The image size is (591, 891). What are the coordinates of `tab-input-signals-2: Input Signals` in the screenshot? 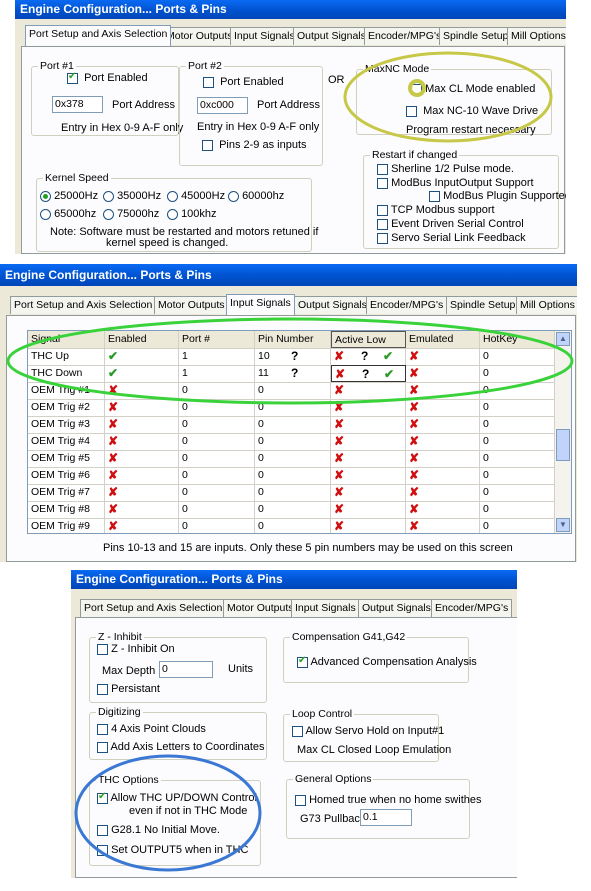 It's located at (260, 304).